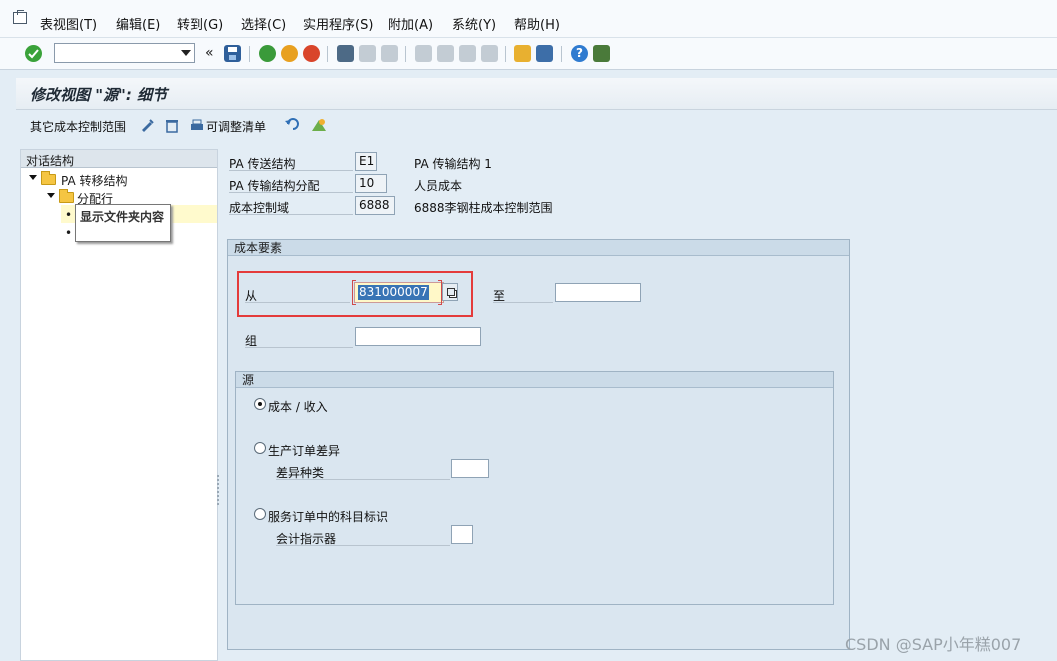  What do you see at coordinates (260, 448) in the screenshot?
I see `radio-production-variance` at bounding box center [260, 448].